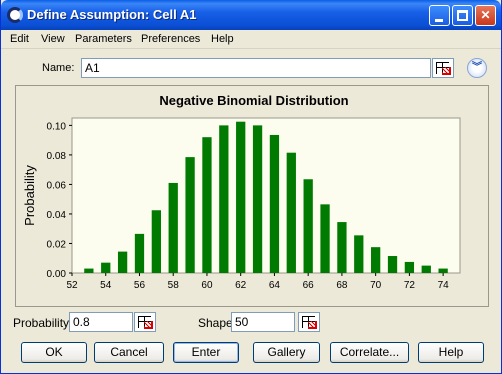 The image size is (502, 374). I want to click on x-tick-label: 66, so click(309, 285).